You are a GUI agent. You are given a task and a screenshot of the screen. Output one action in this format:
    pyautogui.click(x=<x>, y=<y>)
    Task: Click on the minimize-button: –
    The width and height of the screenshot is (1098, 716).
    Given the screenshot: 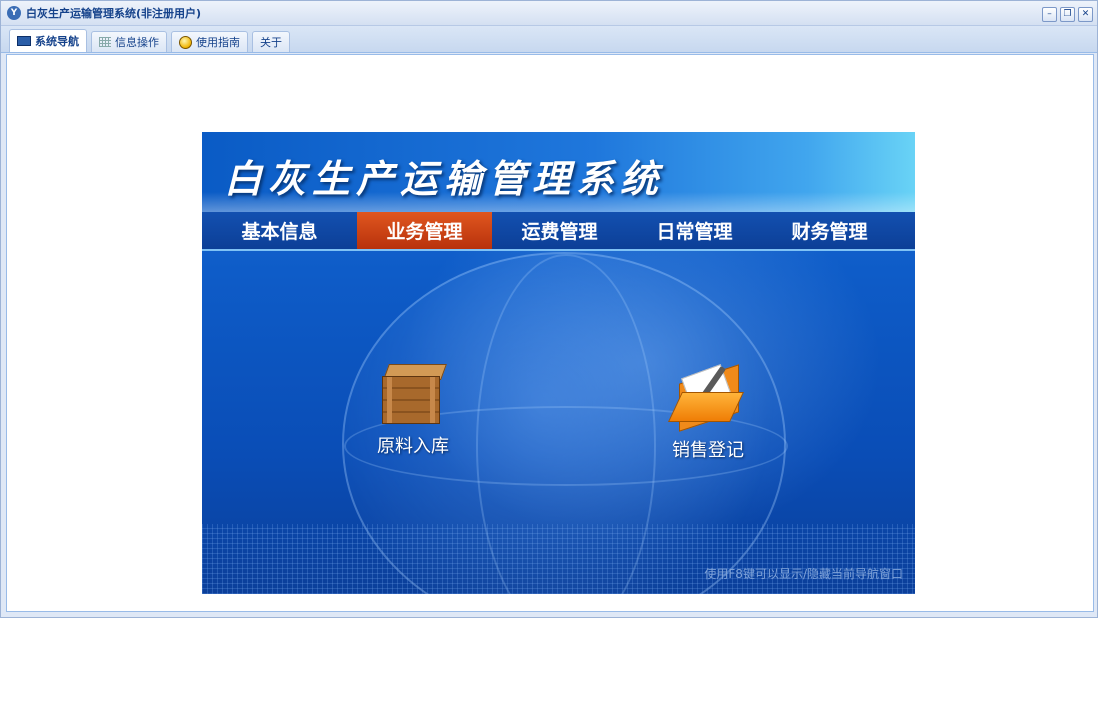 What is the action you would take?
    pyautogui.click(x=1049, y=14)
    